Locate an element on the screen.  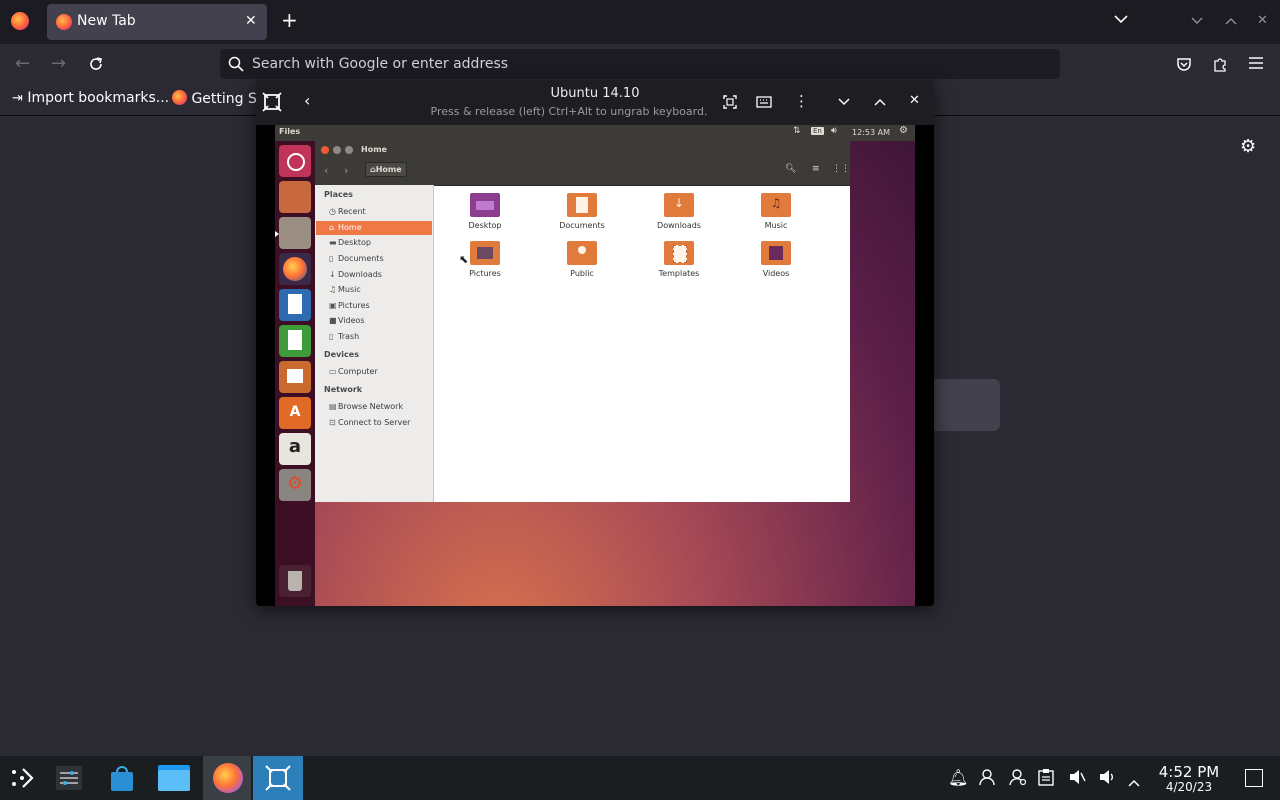
network-icon: ▤ is located at coordinates (333, 406).